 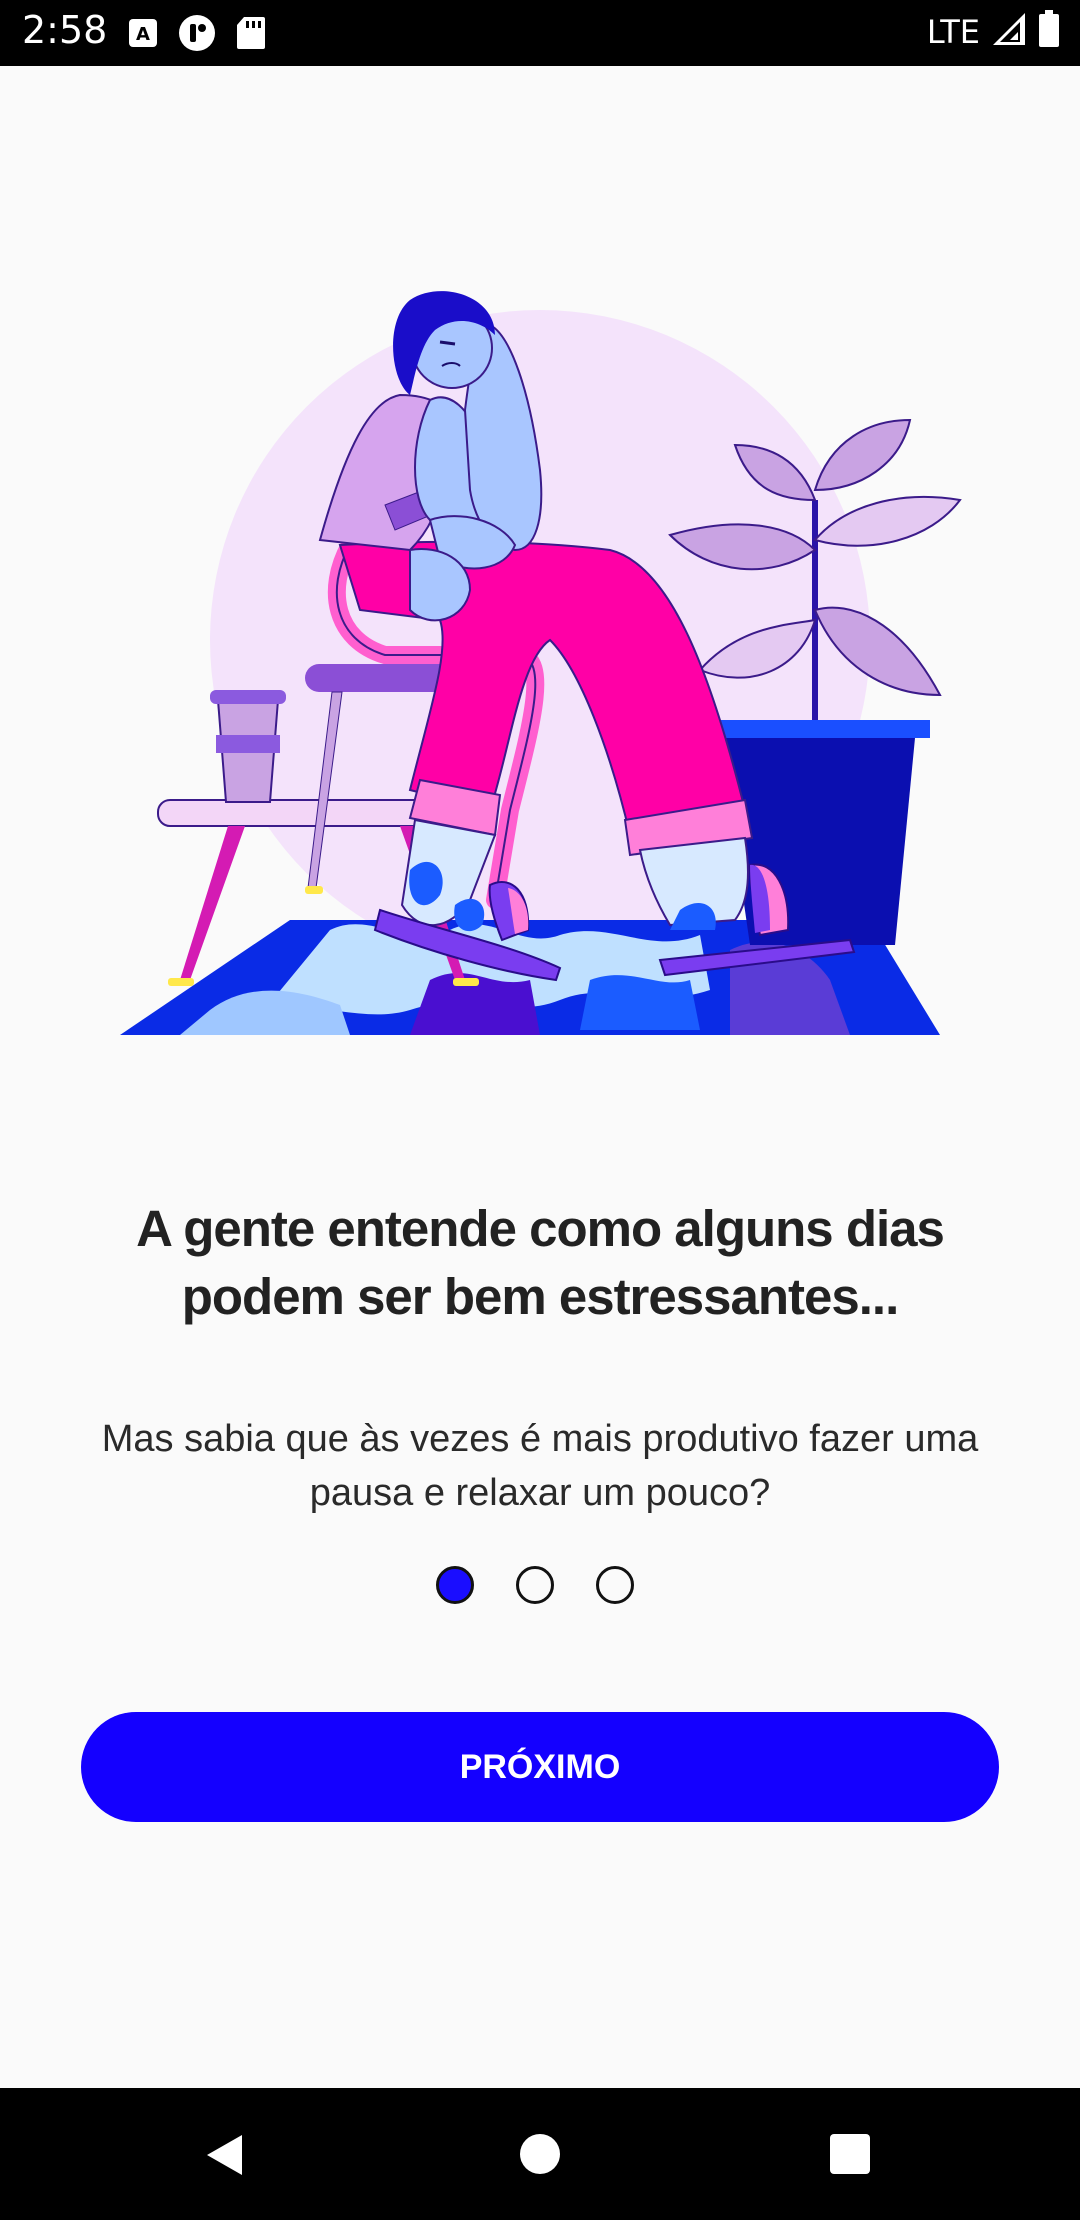 I want to click on next-button: PRÓXIMO, so click(x=540, y=1767).